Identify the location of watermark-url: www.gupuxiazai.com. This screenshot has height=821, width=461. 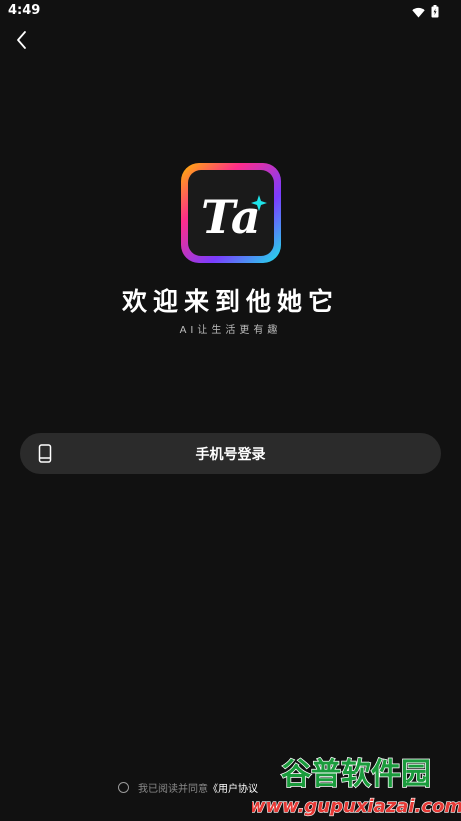
(356, 806).